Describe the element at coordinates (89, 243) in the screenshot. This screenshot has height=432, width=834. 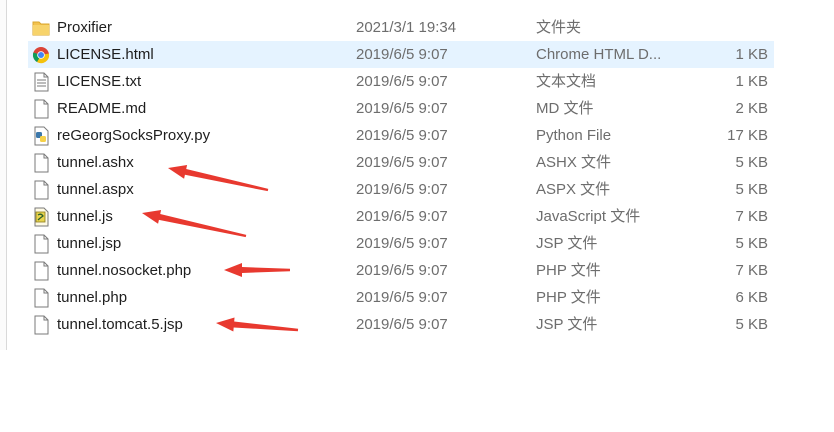
I see `file-name: tunnel.jsp` at that location.